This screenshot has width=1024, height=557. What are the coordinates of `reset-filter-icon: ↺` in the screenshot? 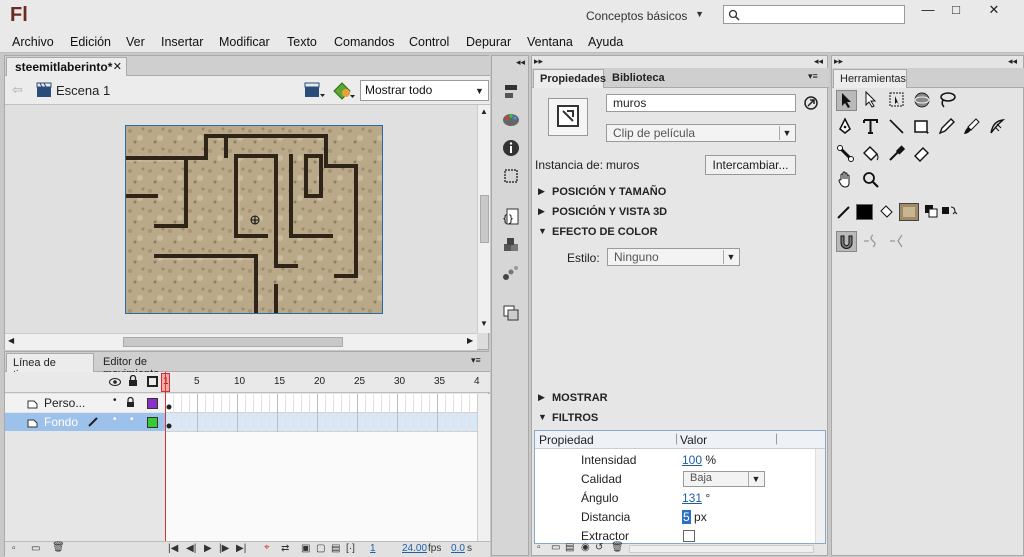 It's located at (599, 547).